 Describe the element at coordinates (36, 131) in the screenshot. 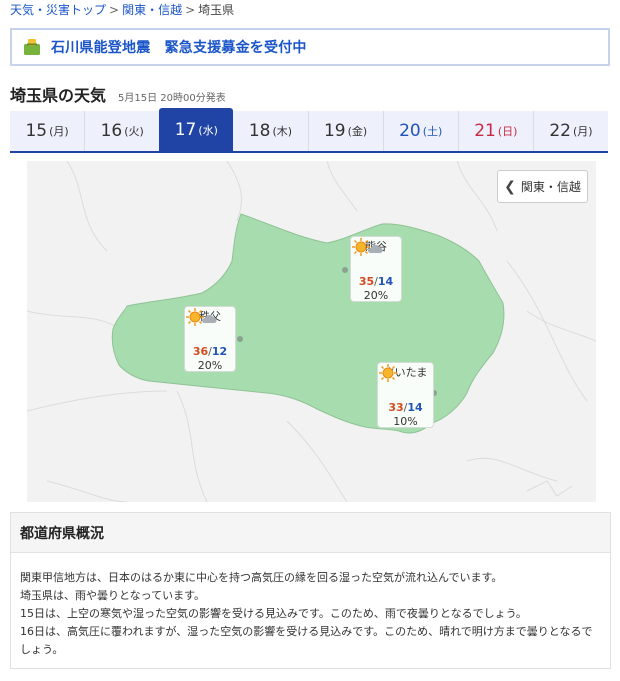

I see `tab-day: 15` at that location.